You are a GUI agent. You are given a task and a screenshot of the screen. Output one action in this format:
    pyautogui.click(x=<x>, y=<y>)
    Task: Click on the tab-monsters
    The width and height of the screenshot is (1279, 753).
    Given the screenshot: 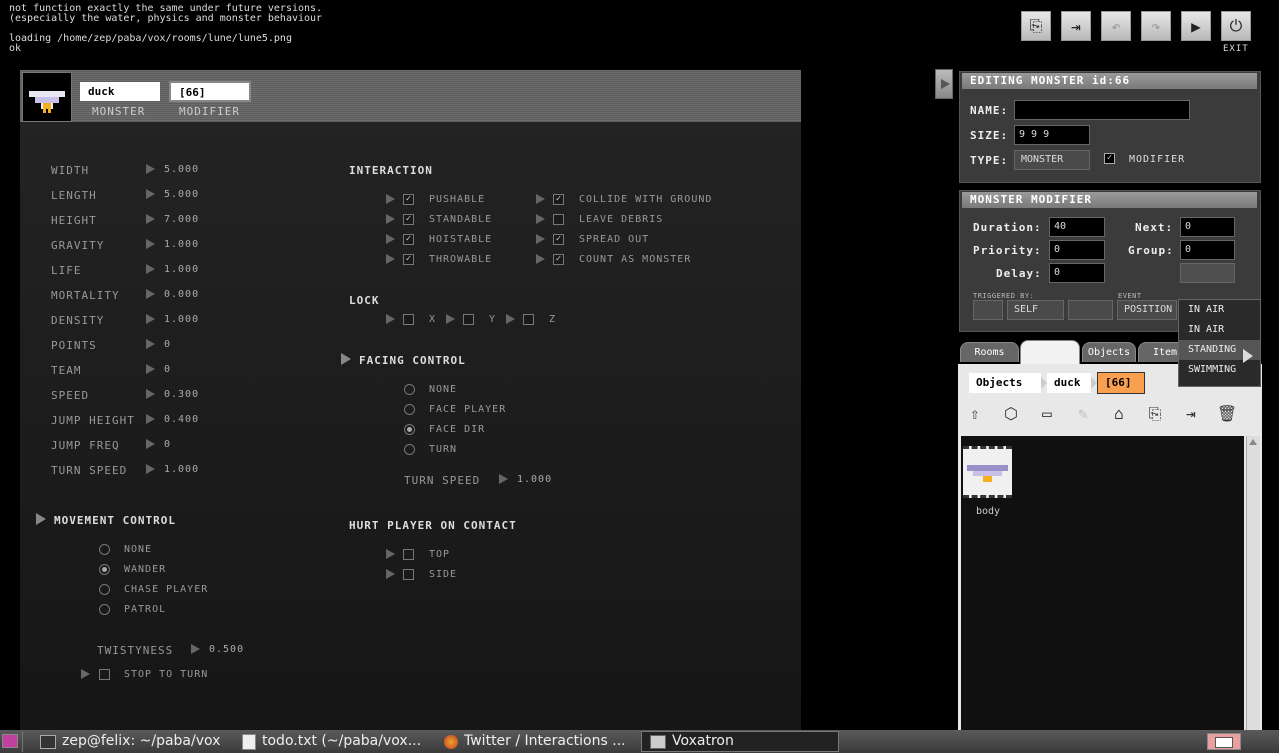 What is the action you would take?
    pyautogui.click(x=1050, y=352)
    